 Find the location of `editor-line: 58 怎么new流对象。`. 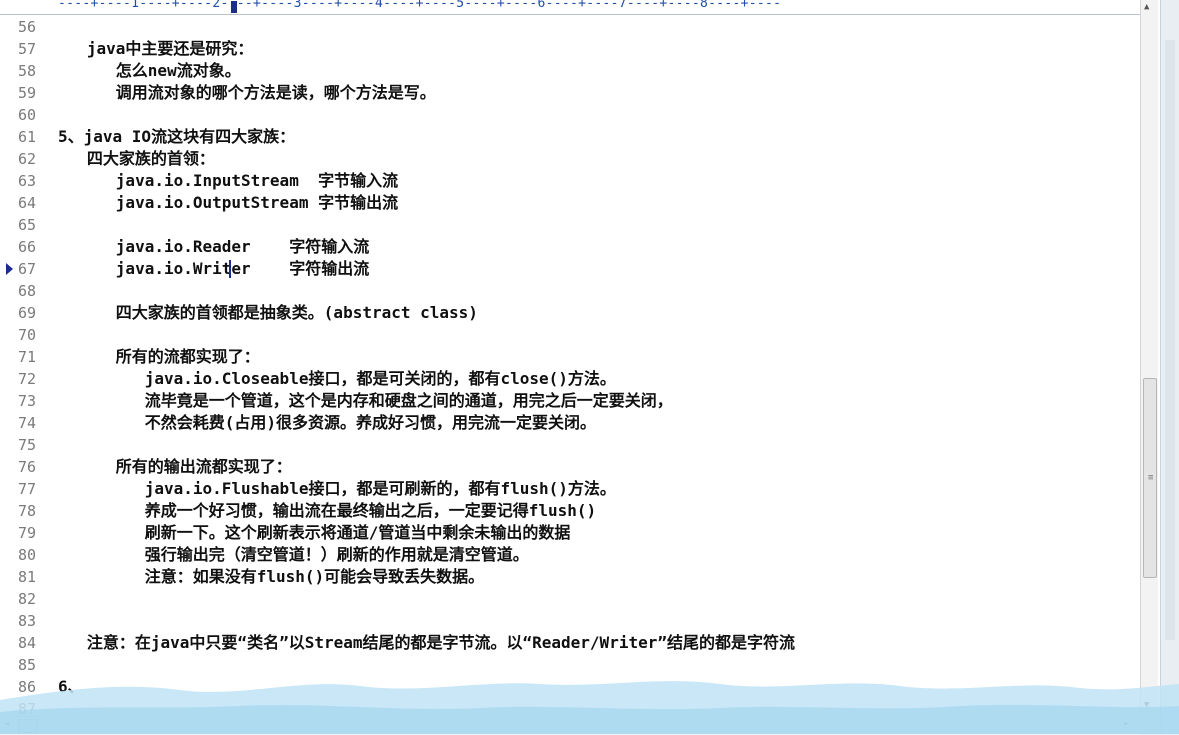

editor-line: 58 怎么new流对象。 is located at coordinates (570, 71).